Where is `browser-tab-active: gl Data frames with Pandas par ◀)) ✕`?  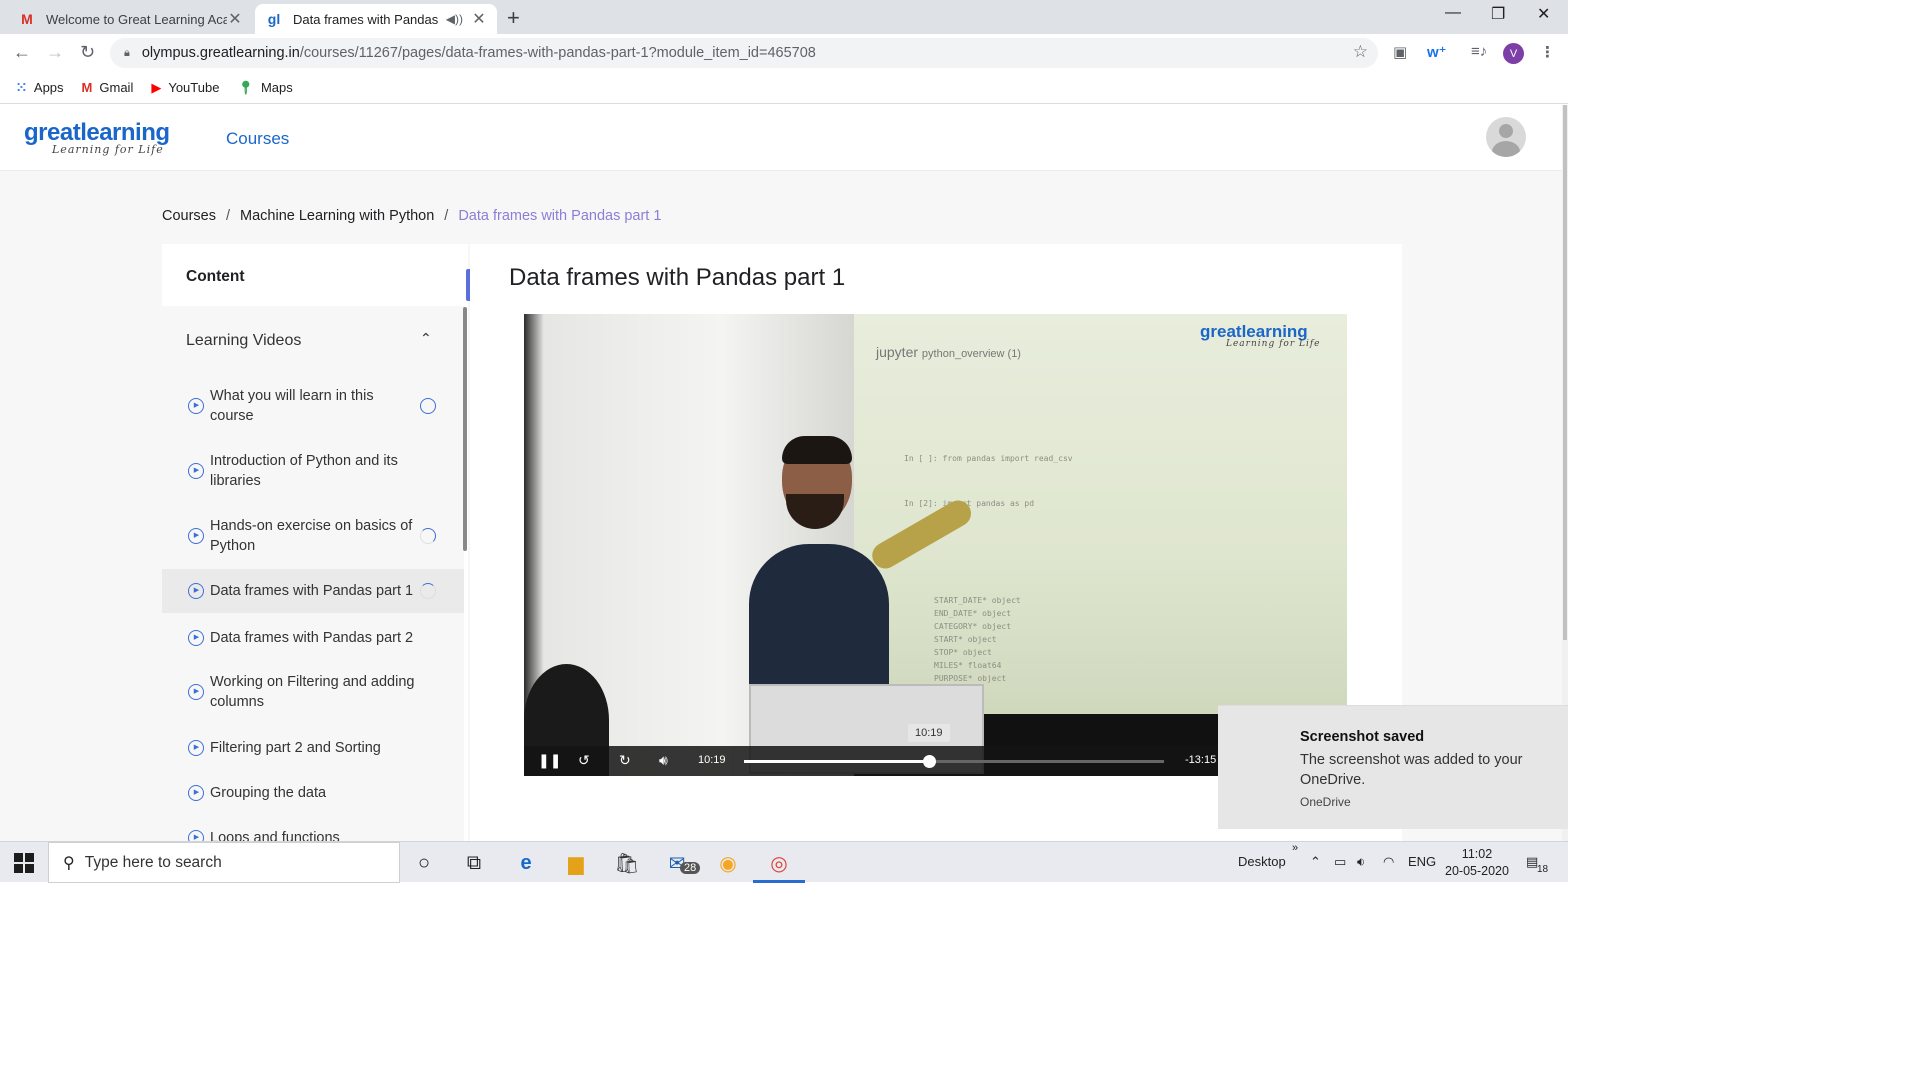
browser-tab-active: gl Data frames with Pandas par ◀)) ✕ is located at coordinates (376, 19).